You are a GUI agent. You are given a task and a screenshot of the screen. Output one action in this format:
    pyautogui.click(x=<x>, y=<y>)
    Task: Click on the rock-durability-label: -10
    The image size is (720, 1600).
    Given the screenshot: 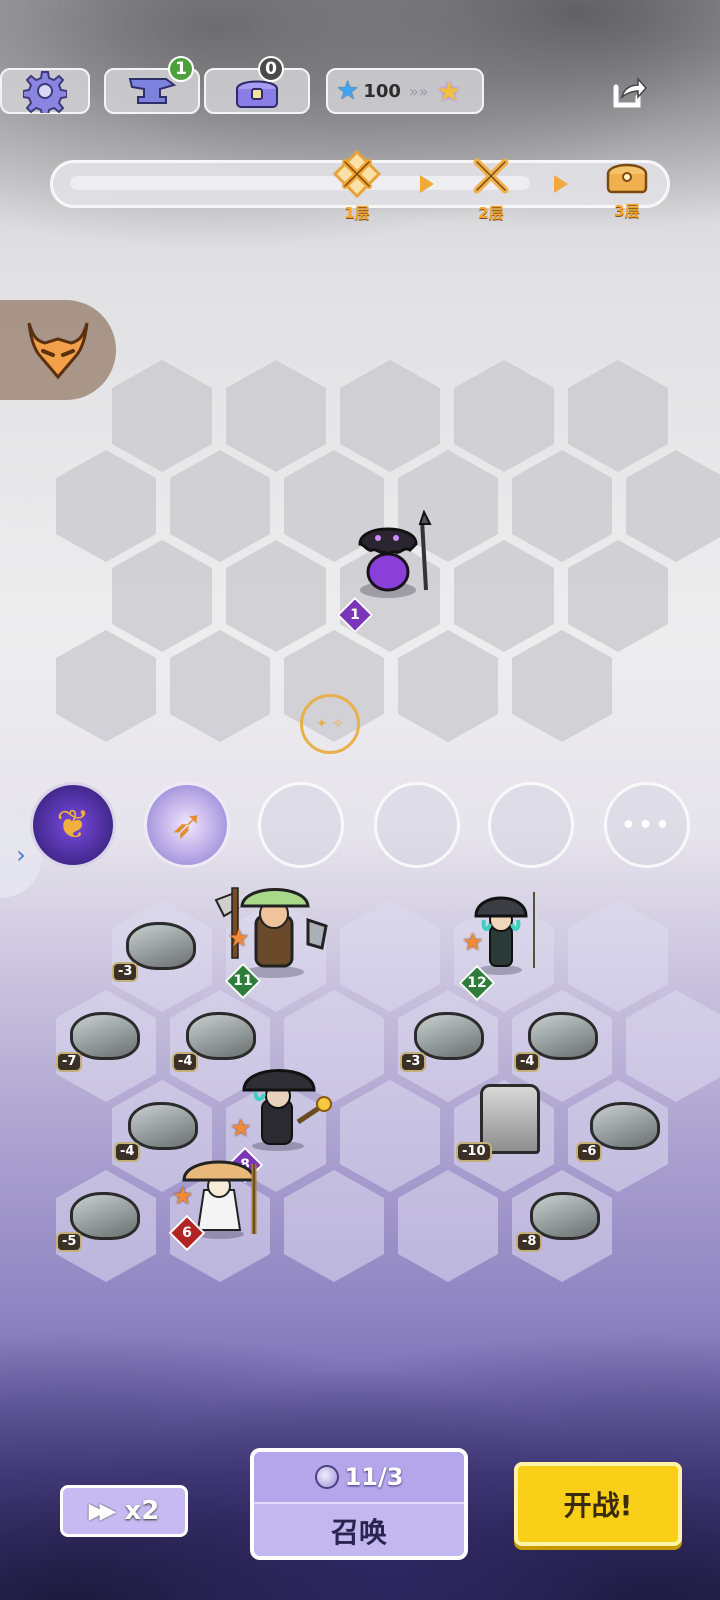 What is the action you would take?
    pyautogui.click(x=474, y=1152)
    